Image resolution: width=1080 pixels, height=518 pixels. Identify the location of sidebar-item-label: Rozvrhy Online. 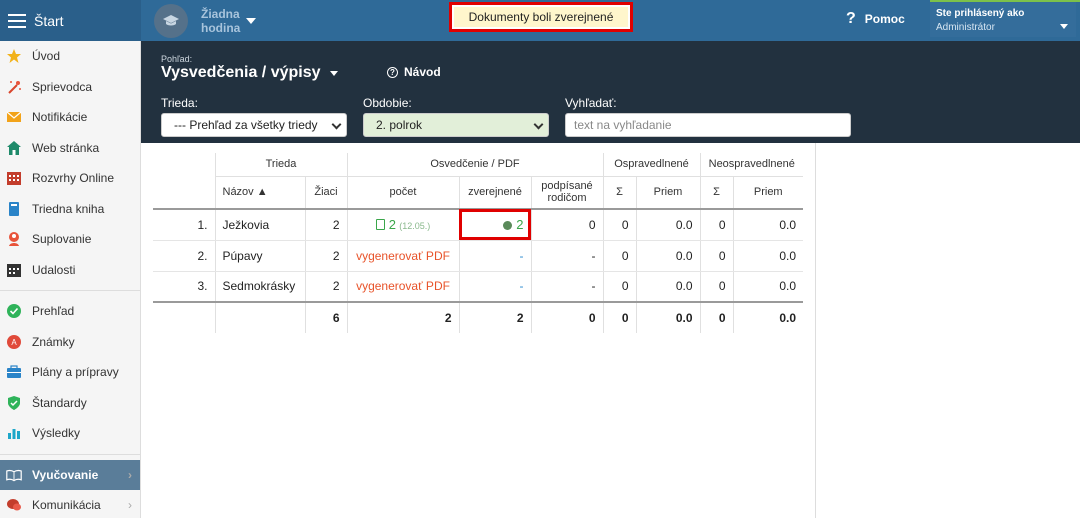
(73, 178).